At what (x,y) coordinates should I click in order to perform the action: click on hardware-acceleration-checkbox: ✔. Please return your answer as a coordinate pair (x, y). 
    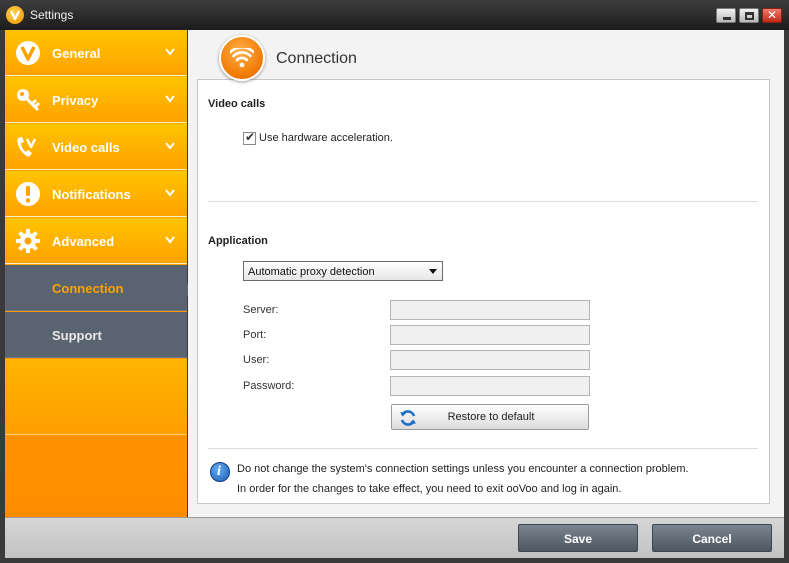
    Looking at the image, I should click on (249, 137).